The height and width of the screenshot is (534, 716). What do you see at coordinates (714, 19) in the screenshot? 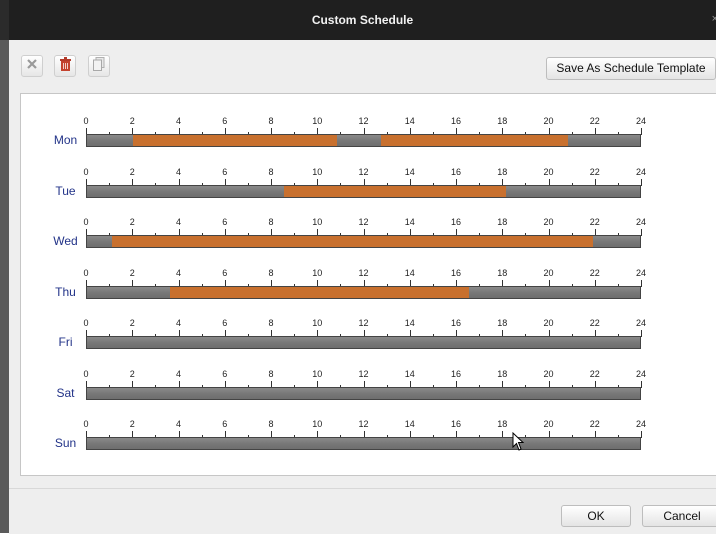
I see `close-icon: ×` at bounding box center [714, 19].